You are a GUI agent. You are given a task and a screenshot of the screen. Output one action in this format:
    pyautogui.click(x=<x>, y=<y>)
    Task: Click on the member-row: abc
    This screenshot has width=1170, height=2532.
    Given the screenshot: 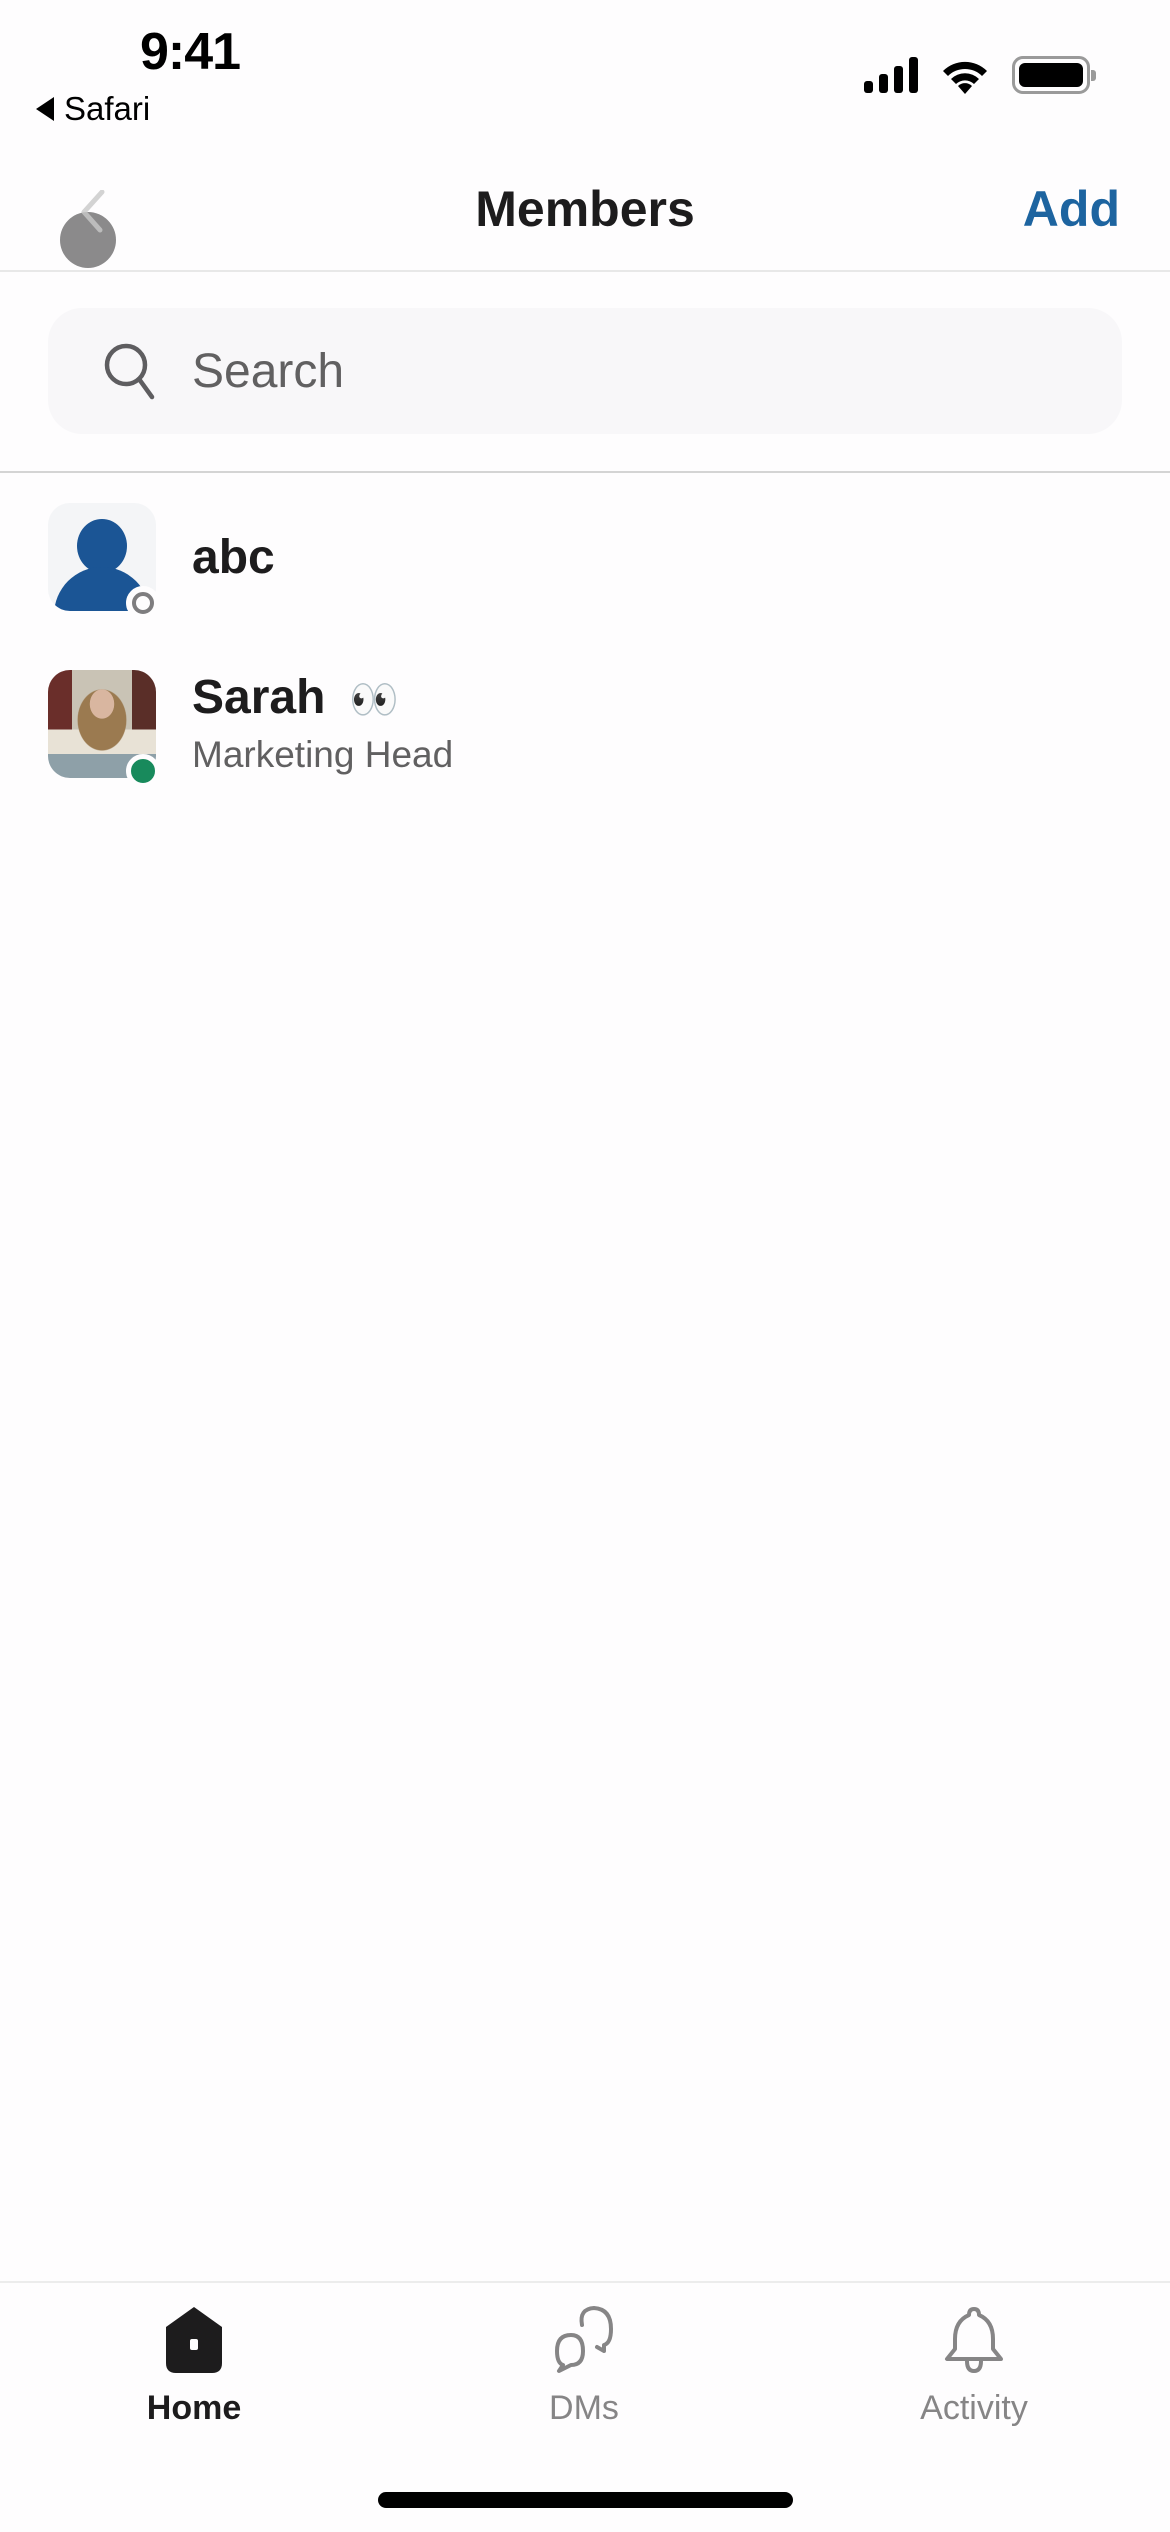 What is the action you would take?
    pyautogui.click(x=585, y=560)
    